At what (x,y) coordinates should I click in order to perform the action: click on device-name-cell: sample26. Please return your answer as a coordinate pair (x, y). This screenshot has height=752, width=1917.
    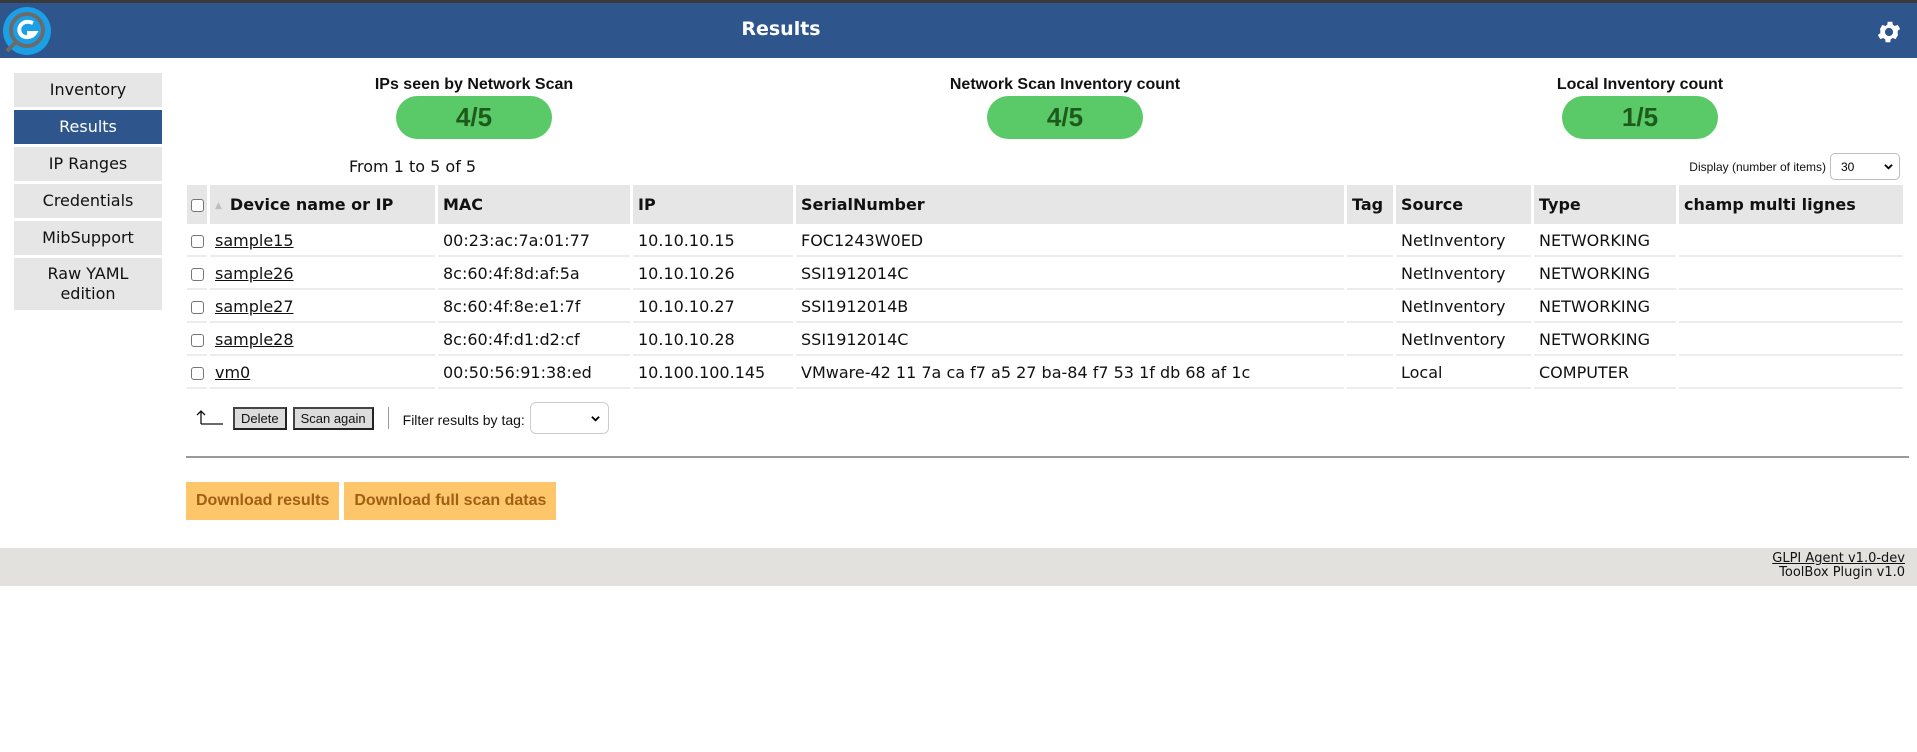
    Looking at the image, I should click on (322, 274).